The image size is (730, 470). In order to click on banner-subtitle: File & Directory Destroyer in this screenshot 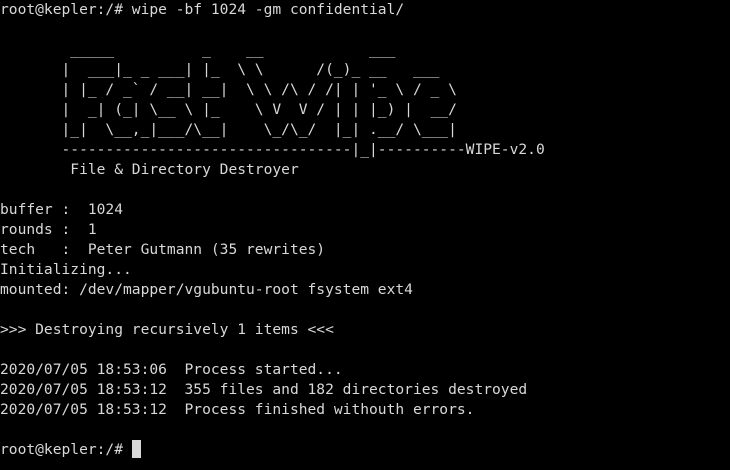, I will do `click(149, 169)`.